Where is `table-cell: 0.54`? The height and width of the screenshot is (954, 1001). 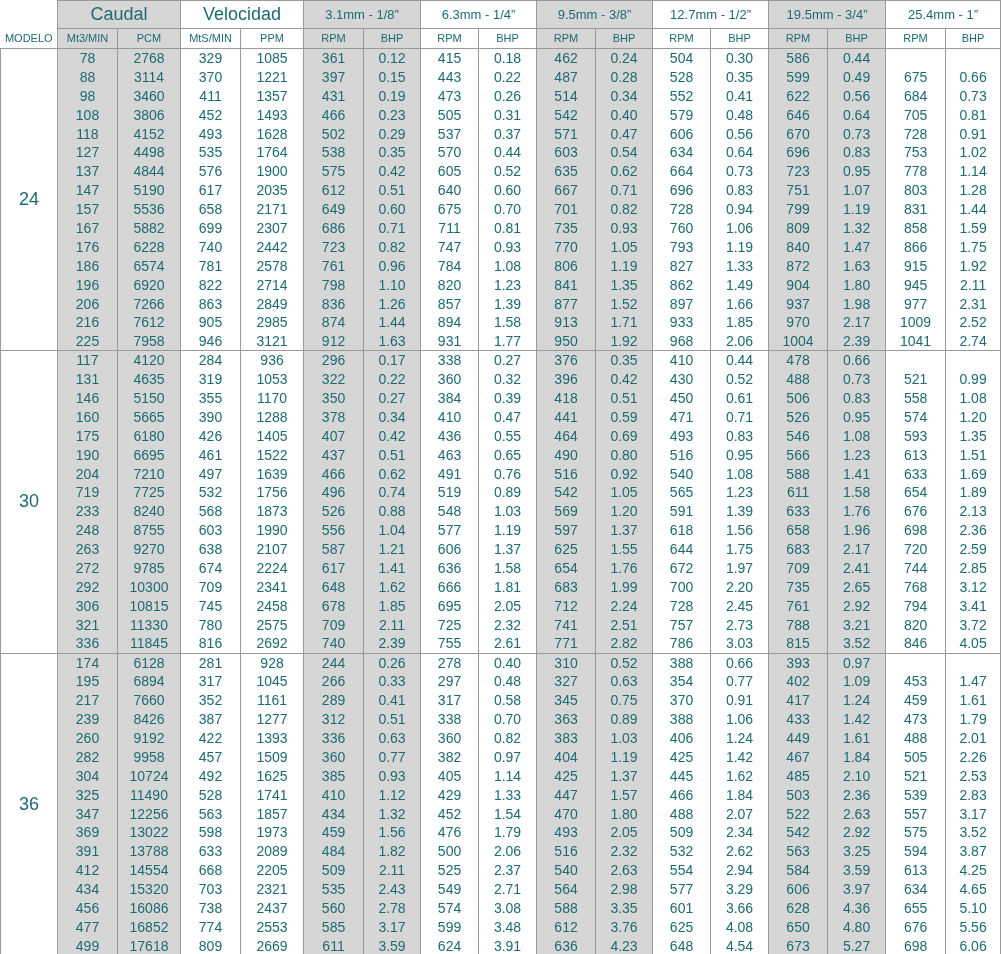
table-cell: 0.54 is located at coordinates (624, 152).